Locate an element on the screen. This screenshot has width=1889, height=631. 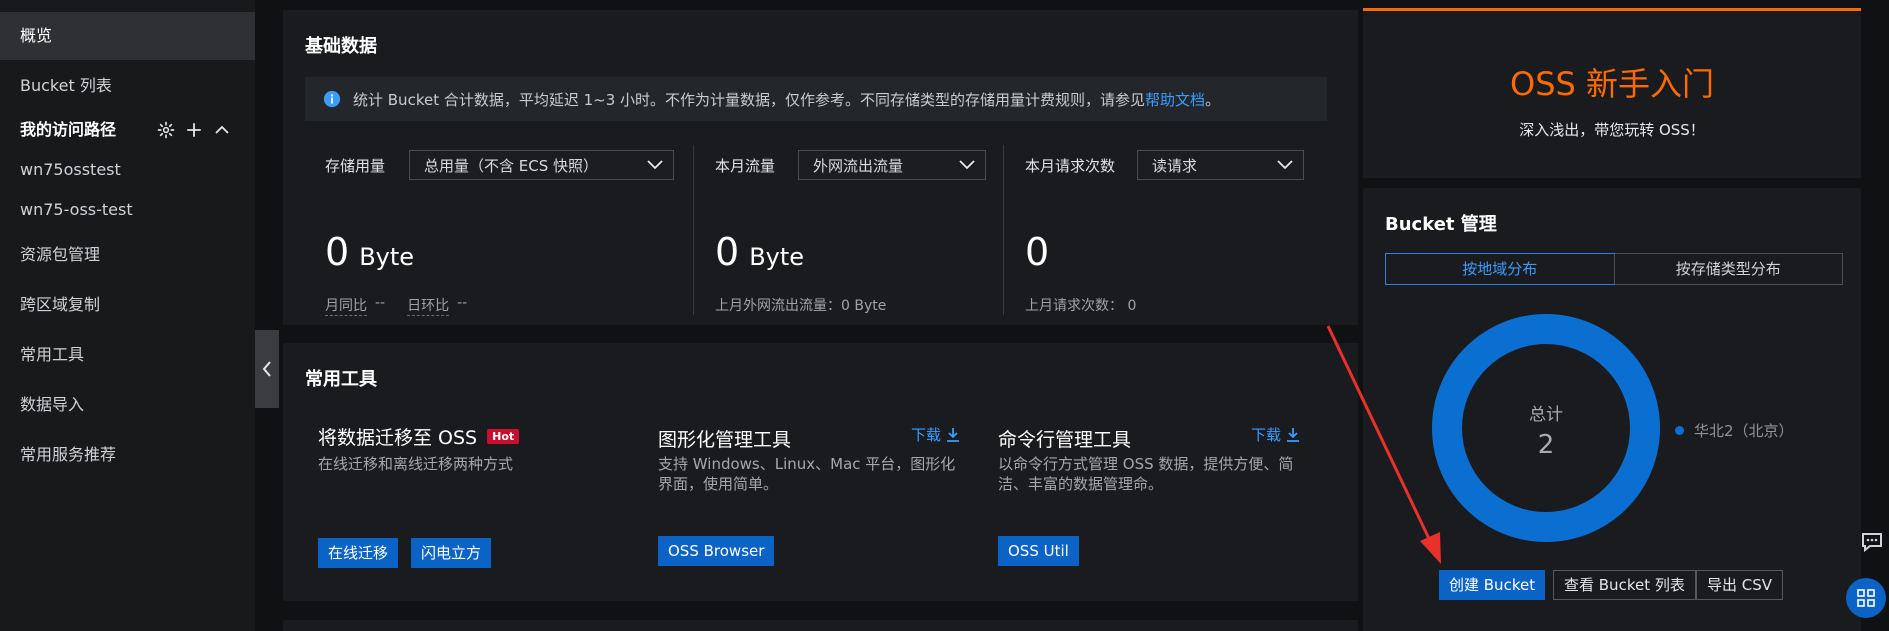
oss-browser-button: OSS Browser is located at coordinates (716, 551).